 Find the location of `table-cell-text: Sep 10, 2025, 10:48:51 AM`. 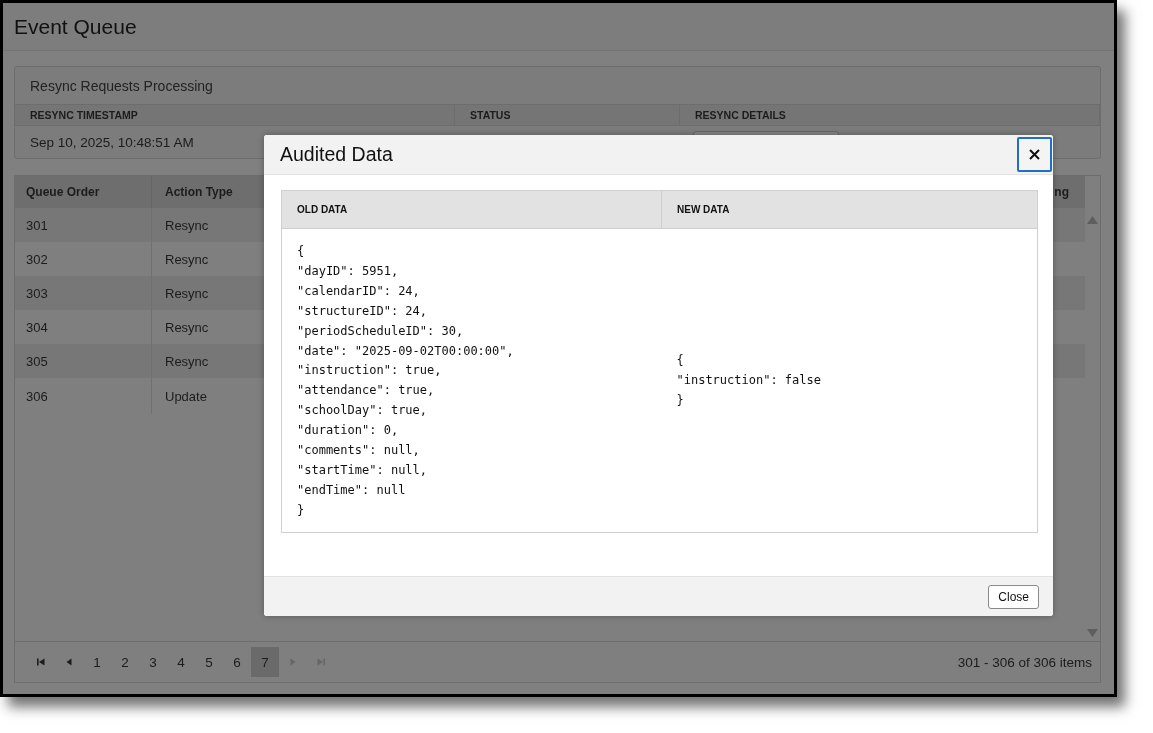

table-cell-text: Sep 10, 2025, 10:48:51 AM is located at coordinates (112, 142).